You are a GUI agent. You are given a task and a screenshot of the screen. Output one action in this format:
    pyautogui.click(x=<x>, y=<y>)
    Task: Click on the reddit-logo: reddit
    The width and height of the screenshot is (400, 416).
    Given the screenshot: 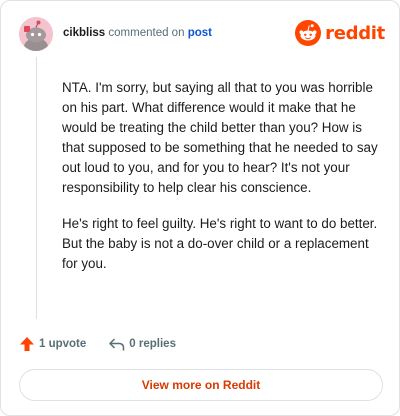 What is the action you would take?
    pyautogui.click(x=340, y=33)
    